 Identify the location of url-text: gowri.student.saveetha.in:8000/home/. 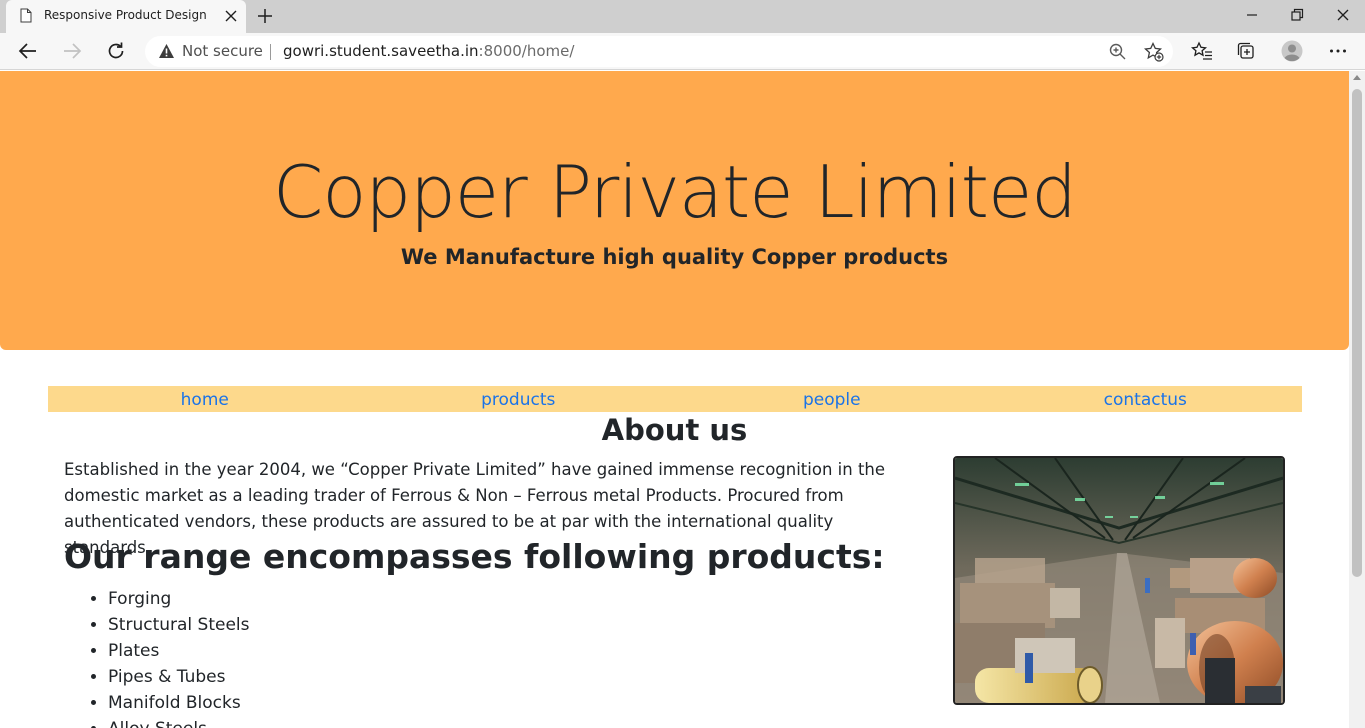
(428, 51).